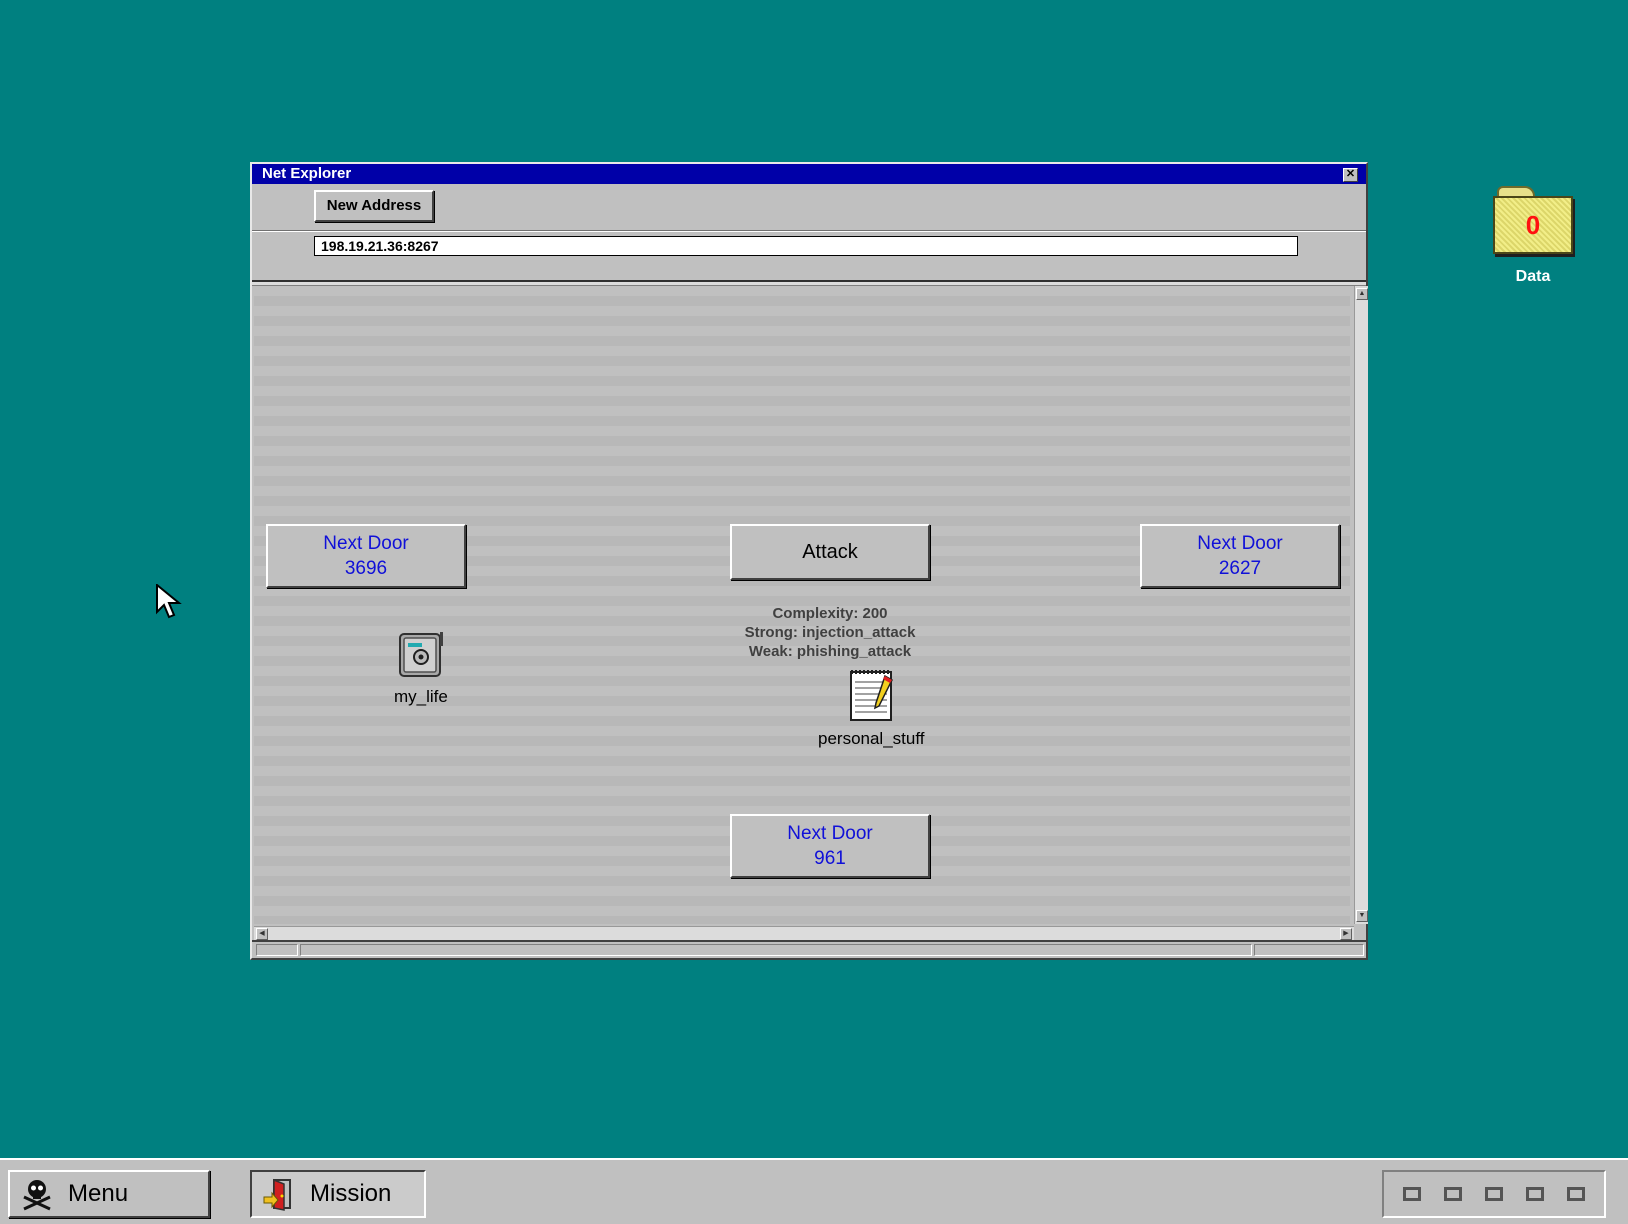  What do you see at coordinates (262, 934) in the screenshot?
I see `scroll-left-icon: ◀` at bounding box center [262, 934].